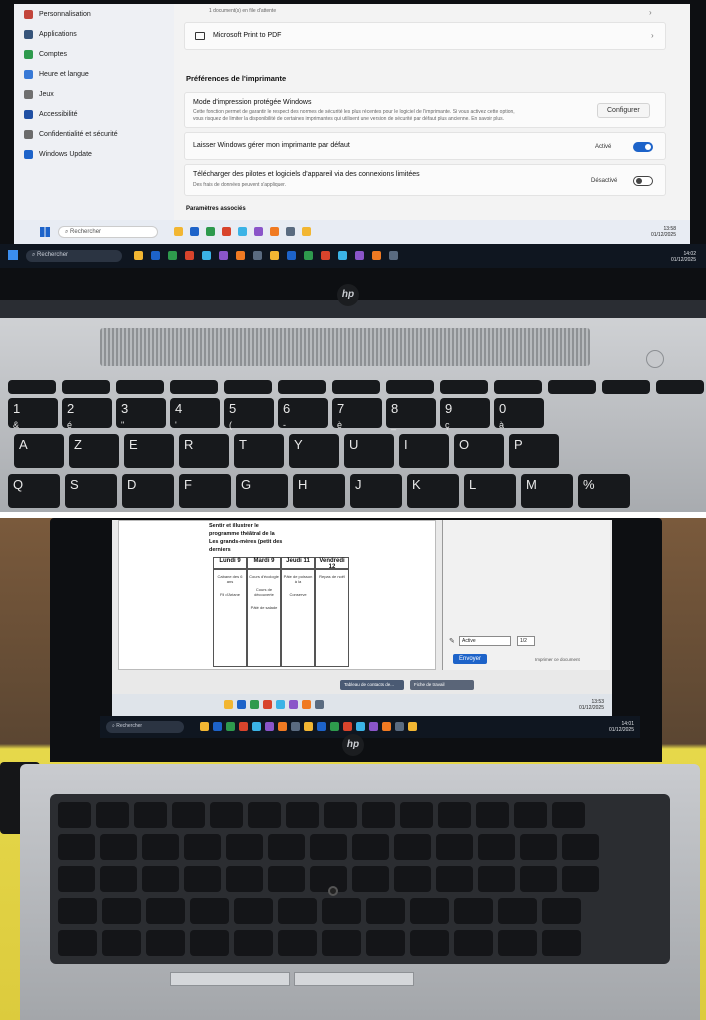 This screenshot has height=1020, width=706. I want to click on letter-key: Z, so click(94, 451).